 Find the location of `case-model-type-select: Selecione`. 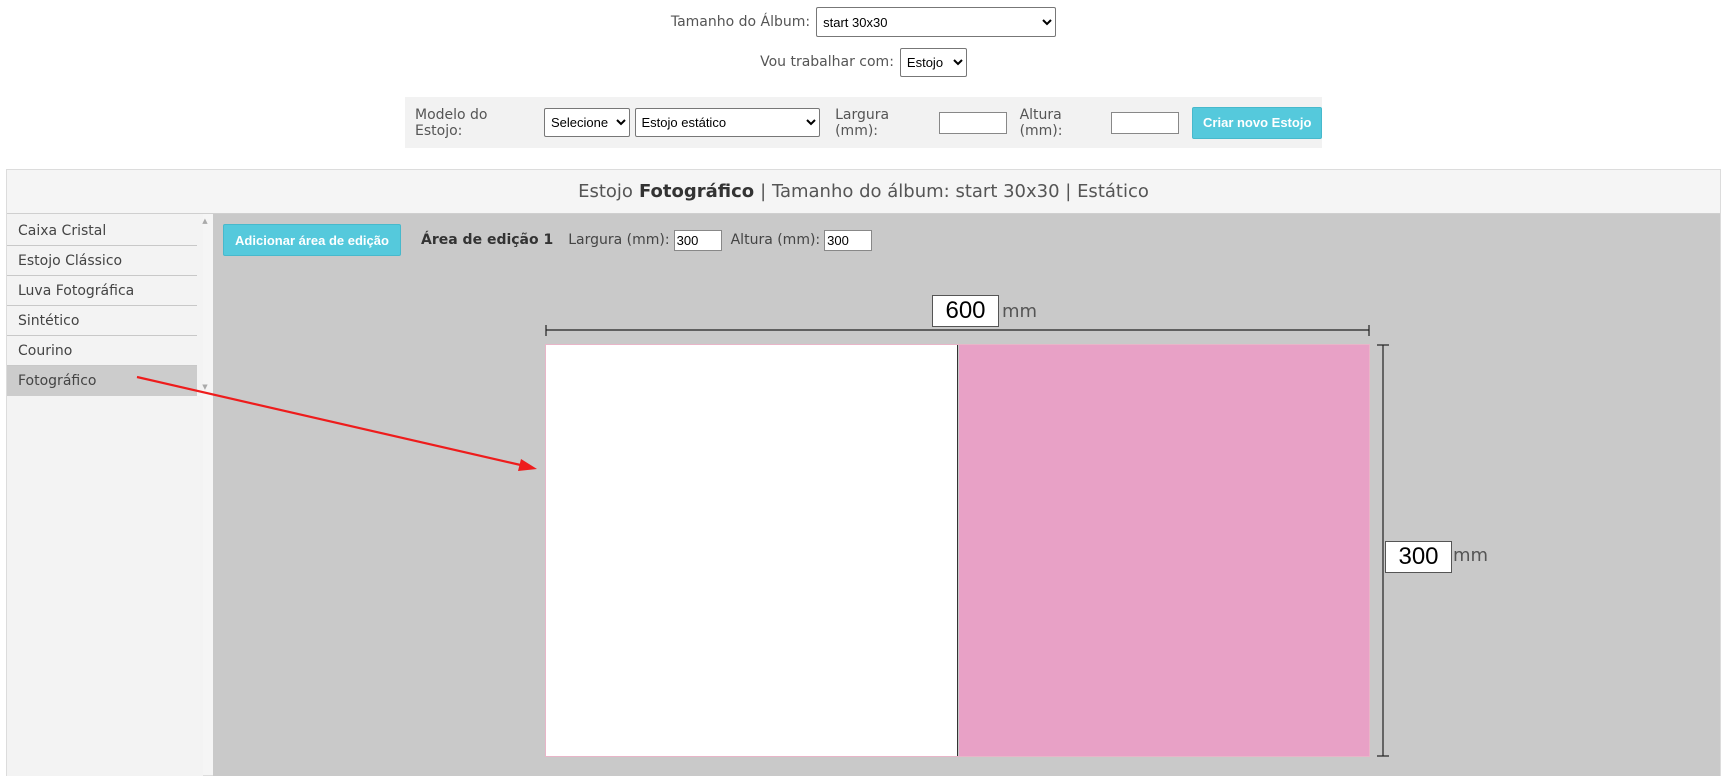

case-model-type-select: Selecione is located at coordinates (587, 122).